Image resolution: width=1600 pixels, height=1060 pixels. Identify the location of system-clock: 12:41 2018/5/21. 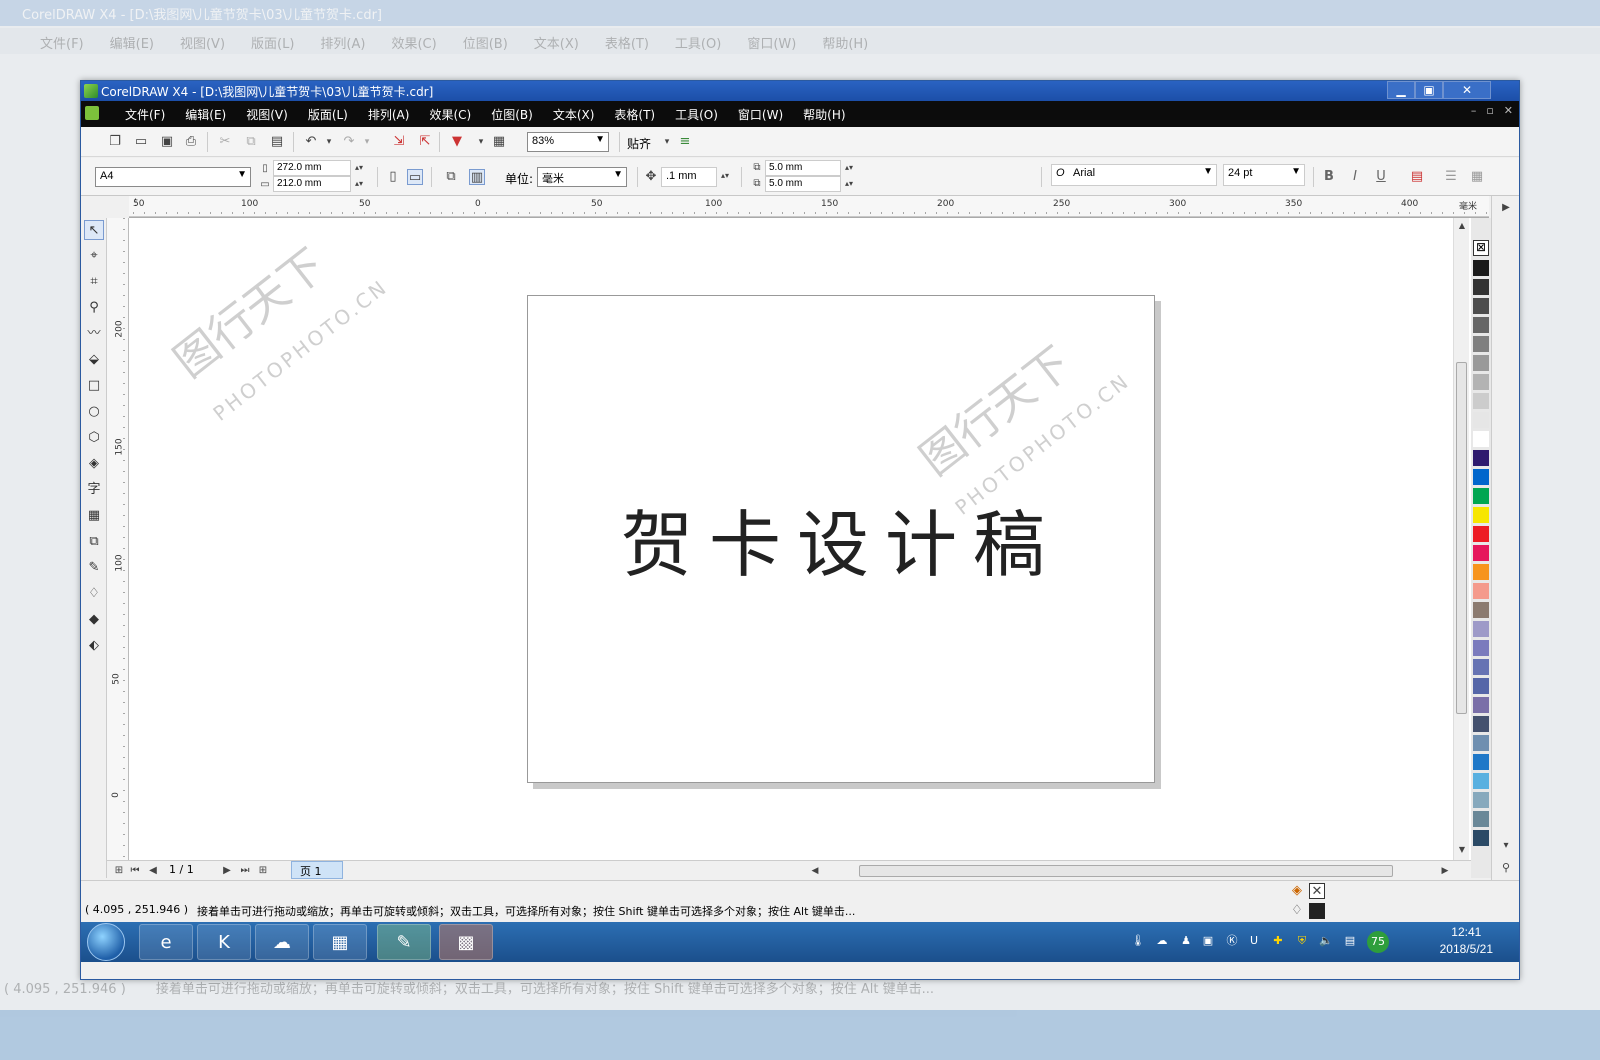
(1466, 941).